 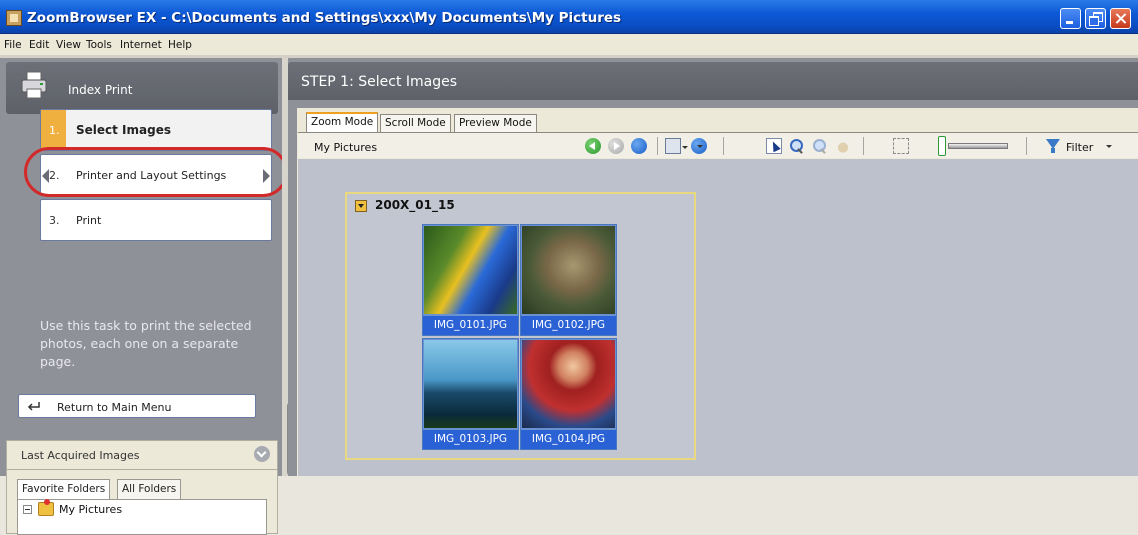 What do you see at coordinates (90, 509) in the screenshot?
I see `tree-item-my-pictures: My Pictures` at bounding box center [90, 509].